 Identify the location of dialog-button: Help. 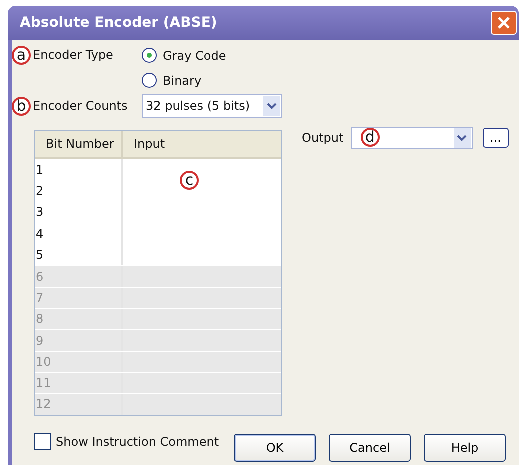
(465, 448).